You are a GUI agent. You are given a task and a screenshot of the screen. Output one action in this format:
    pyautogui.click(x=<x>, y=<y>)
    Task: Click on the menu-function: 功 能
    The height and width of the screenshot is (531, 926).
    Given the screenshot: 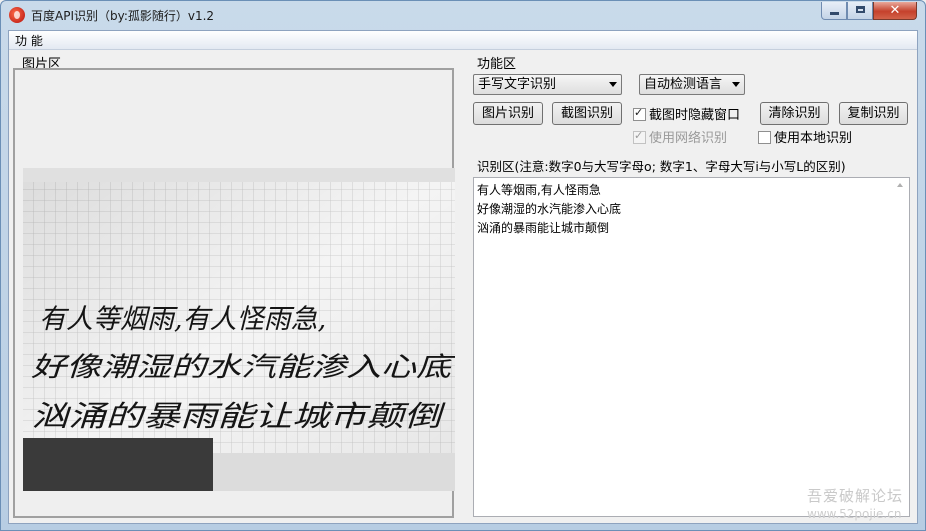 What is the action you would take?
    pyautogui.click(x=29, y=40)
    